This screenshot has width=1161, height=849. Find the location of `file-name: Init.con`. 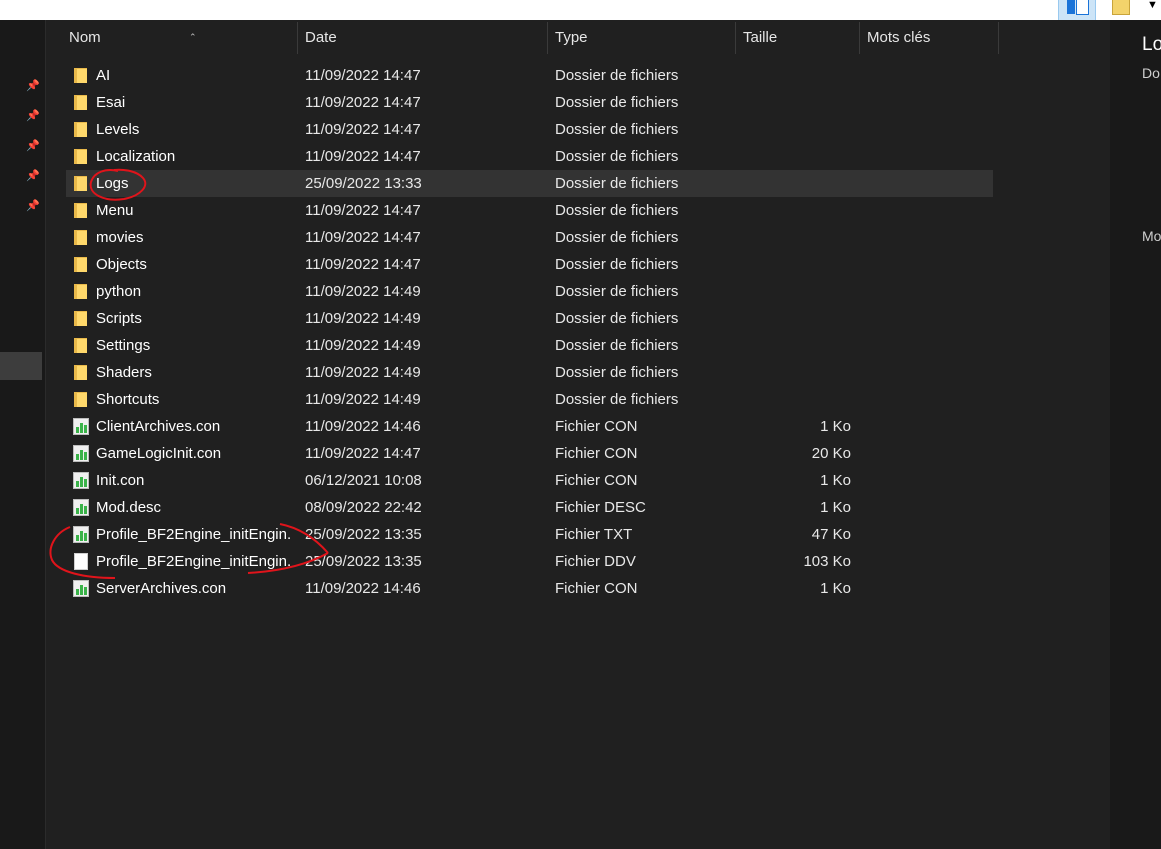

file-name: Init.con is located at coordinates (120, 480).